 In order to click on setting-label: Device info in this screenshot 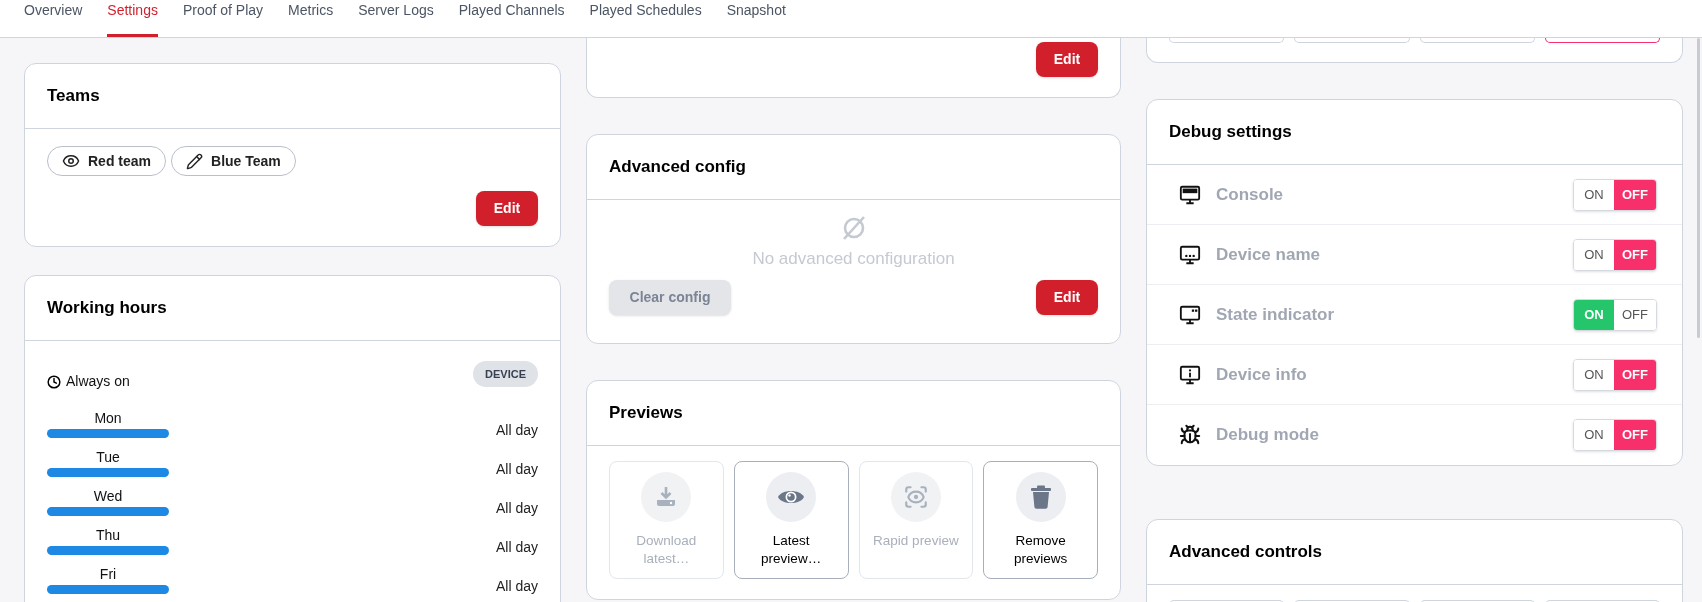, I will do `click(1262, 374)`.